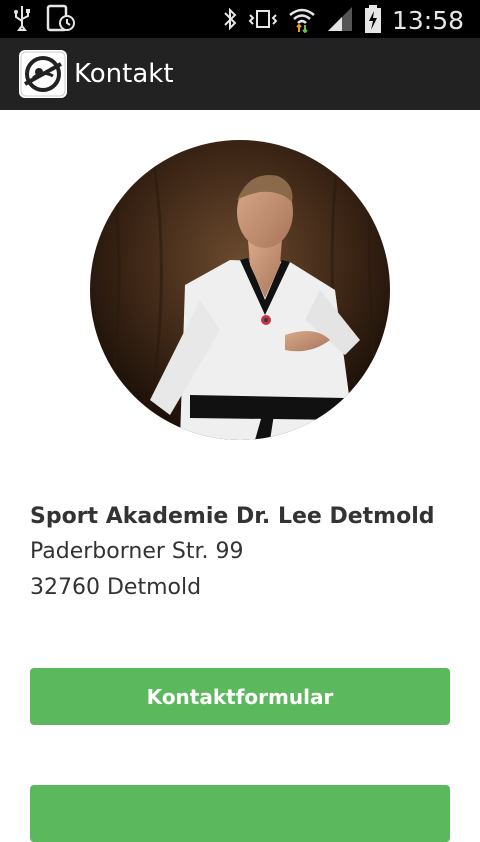 The height and width of the screenshot is (842, 480). I want to click on address-street: Paderborner Str. 99, so click(137, 551).